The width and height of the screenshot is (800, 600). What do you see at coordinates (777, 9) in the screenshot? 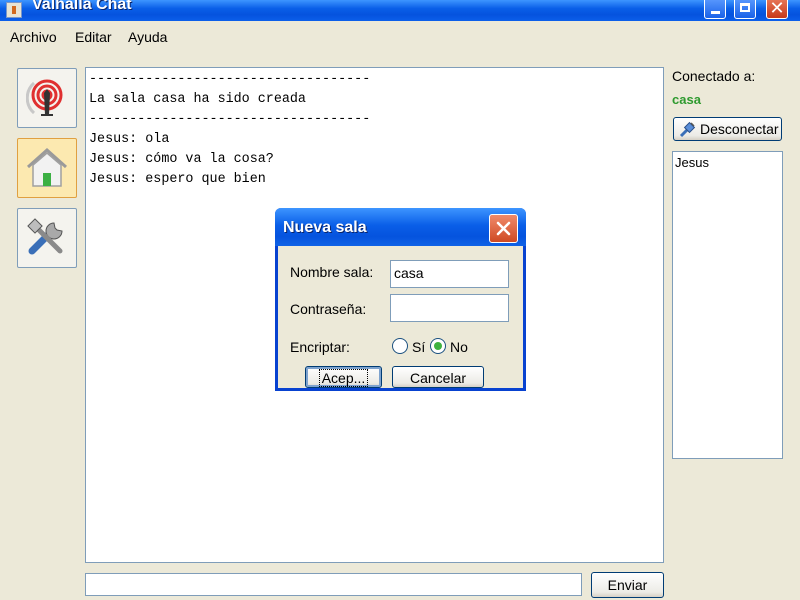
I see `close-button: ✕` at bounding box center [777, 9].